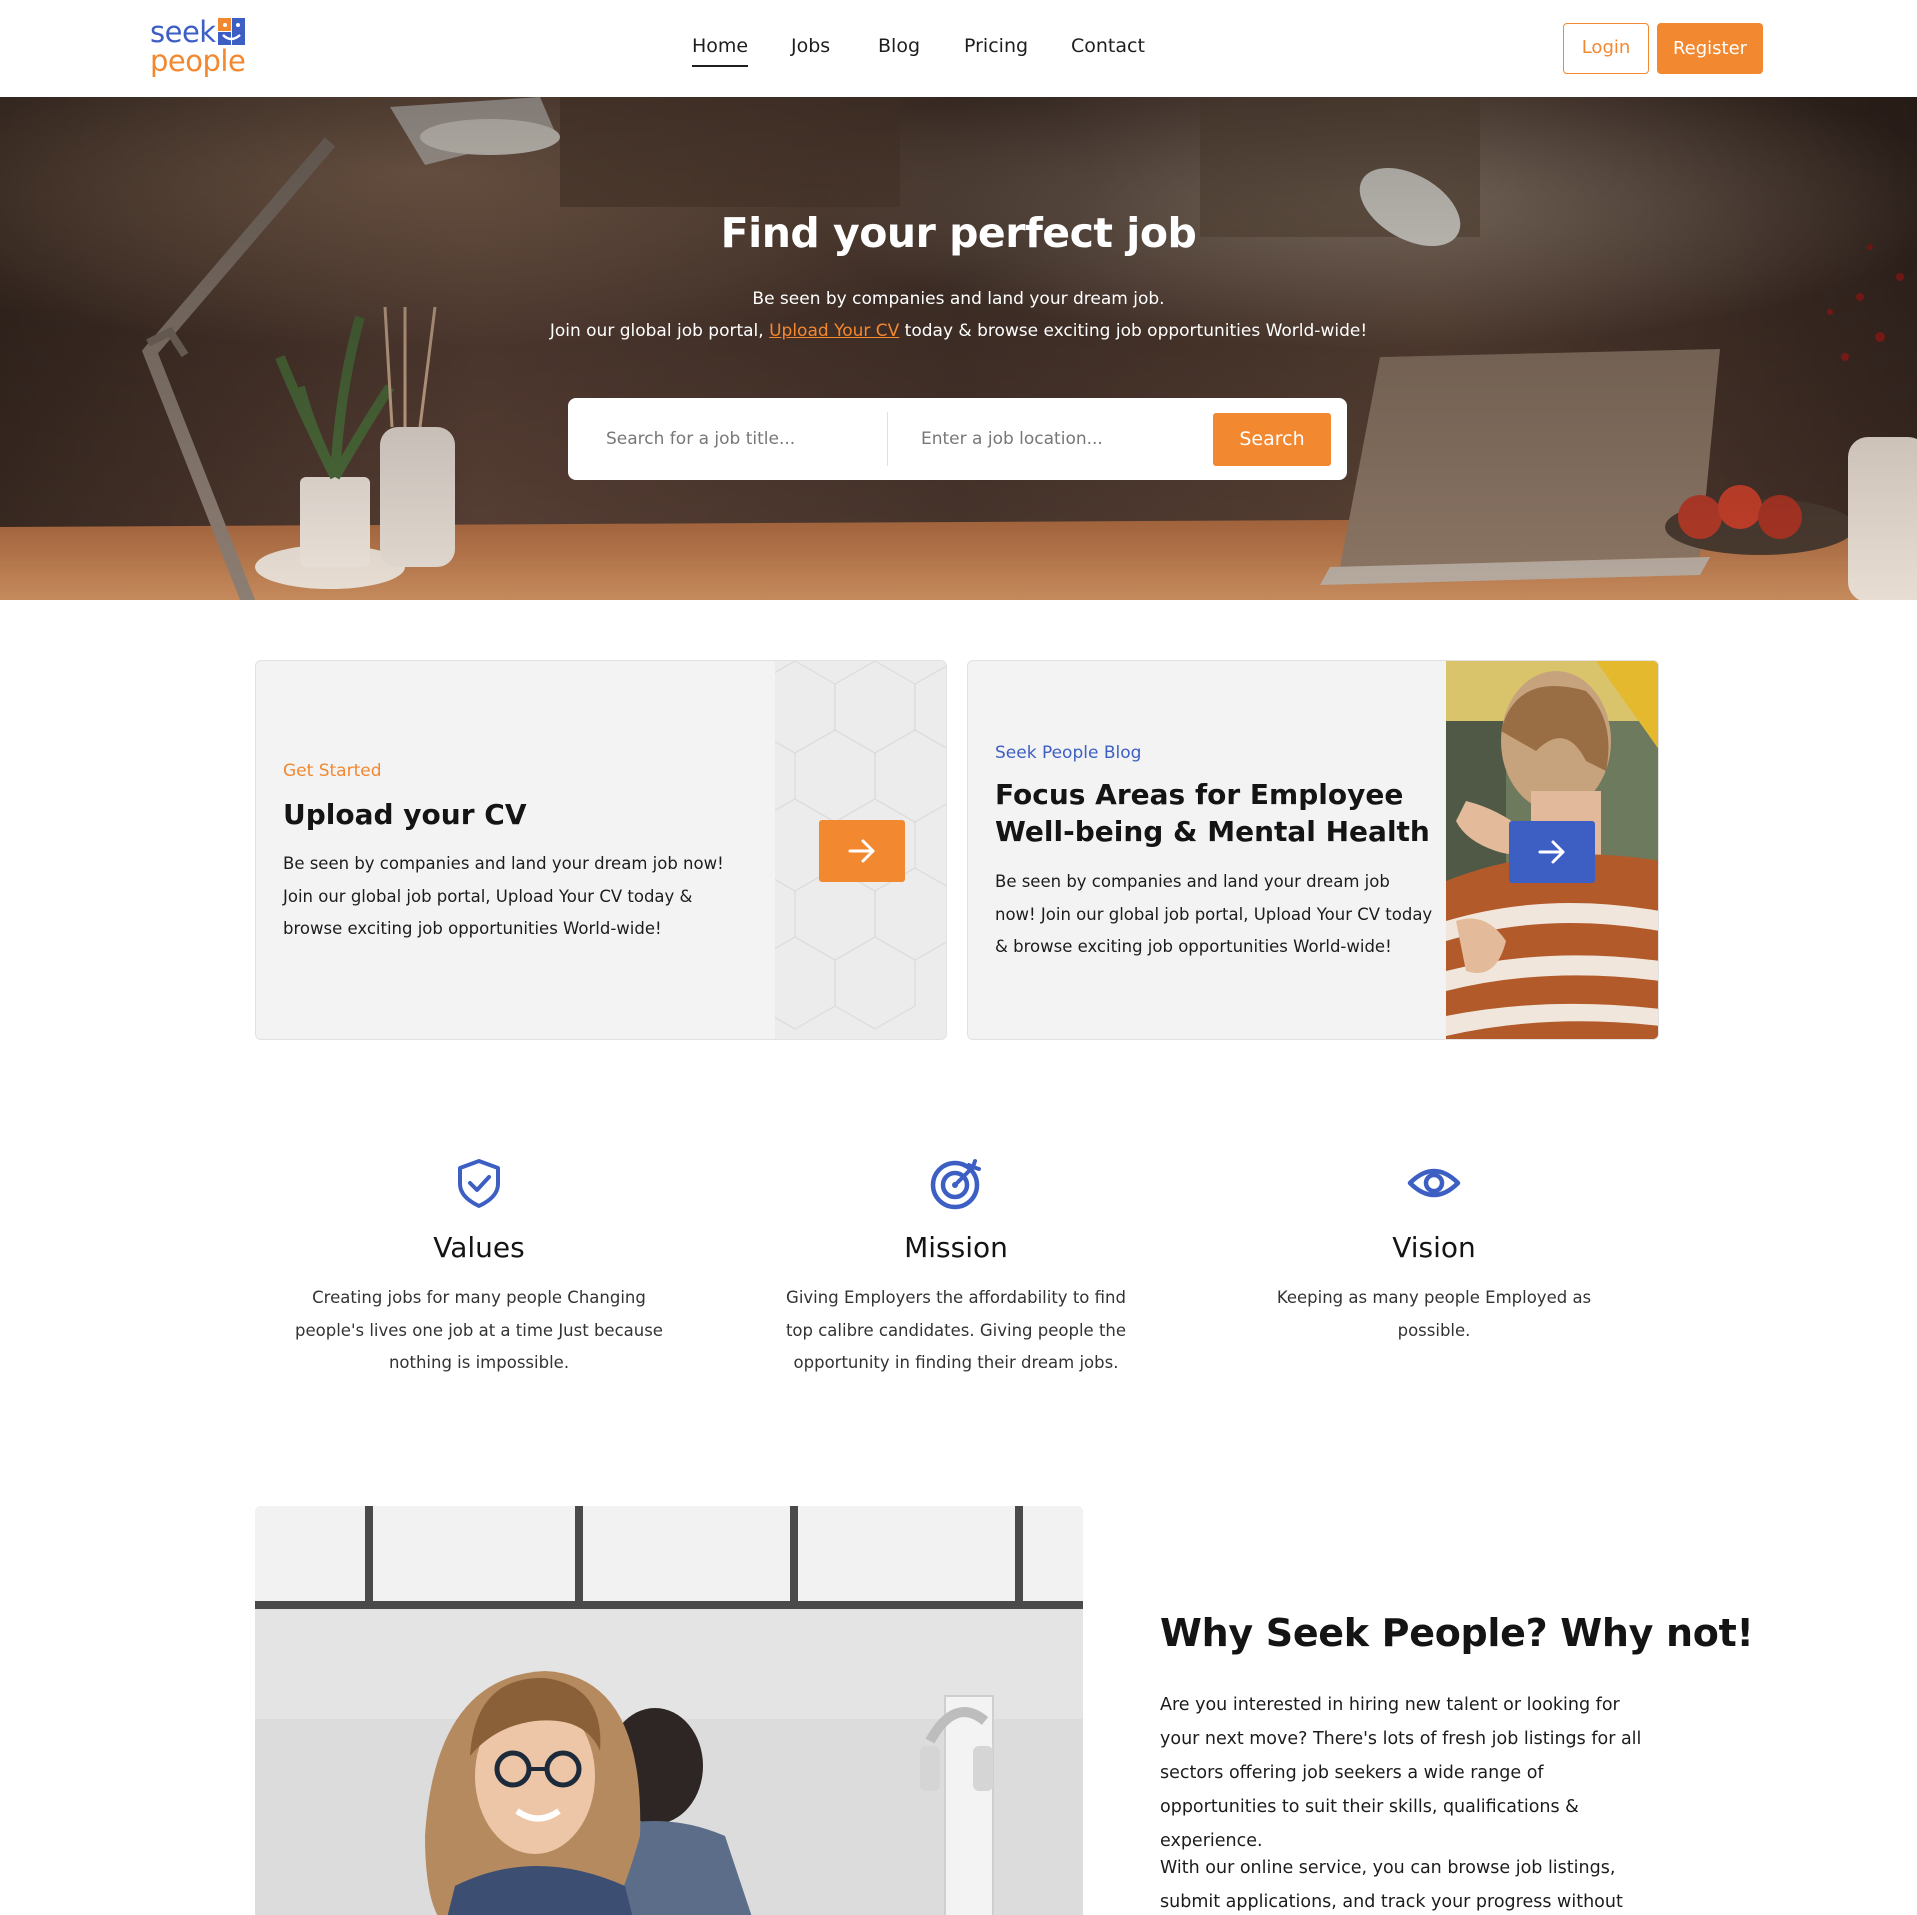  I want to click on eye-icon, so click(1434, 1183).